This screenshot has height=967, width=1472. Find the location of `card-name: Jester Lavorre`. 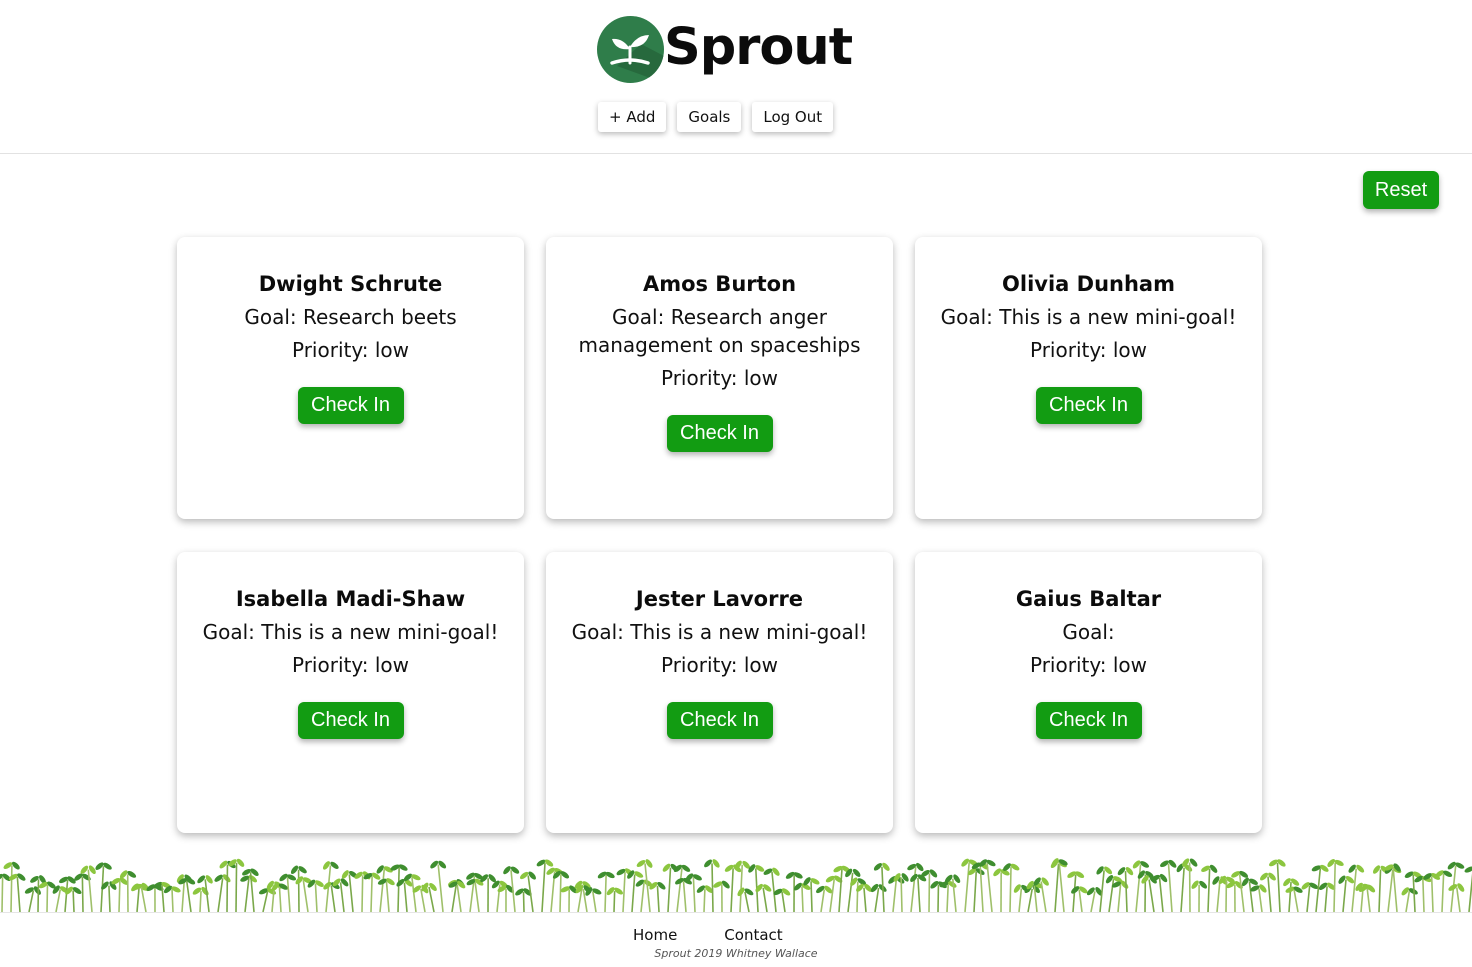

card-name: Jester Lavorre is located at coordinates (719, 599).